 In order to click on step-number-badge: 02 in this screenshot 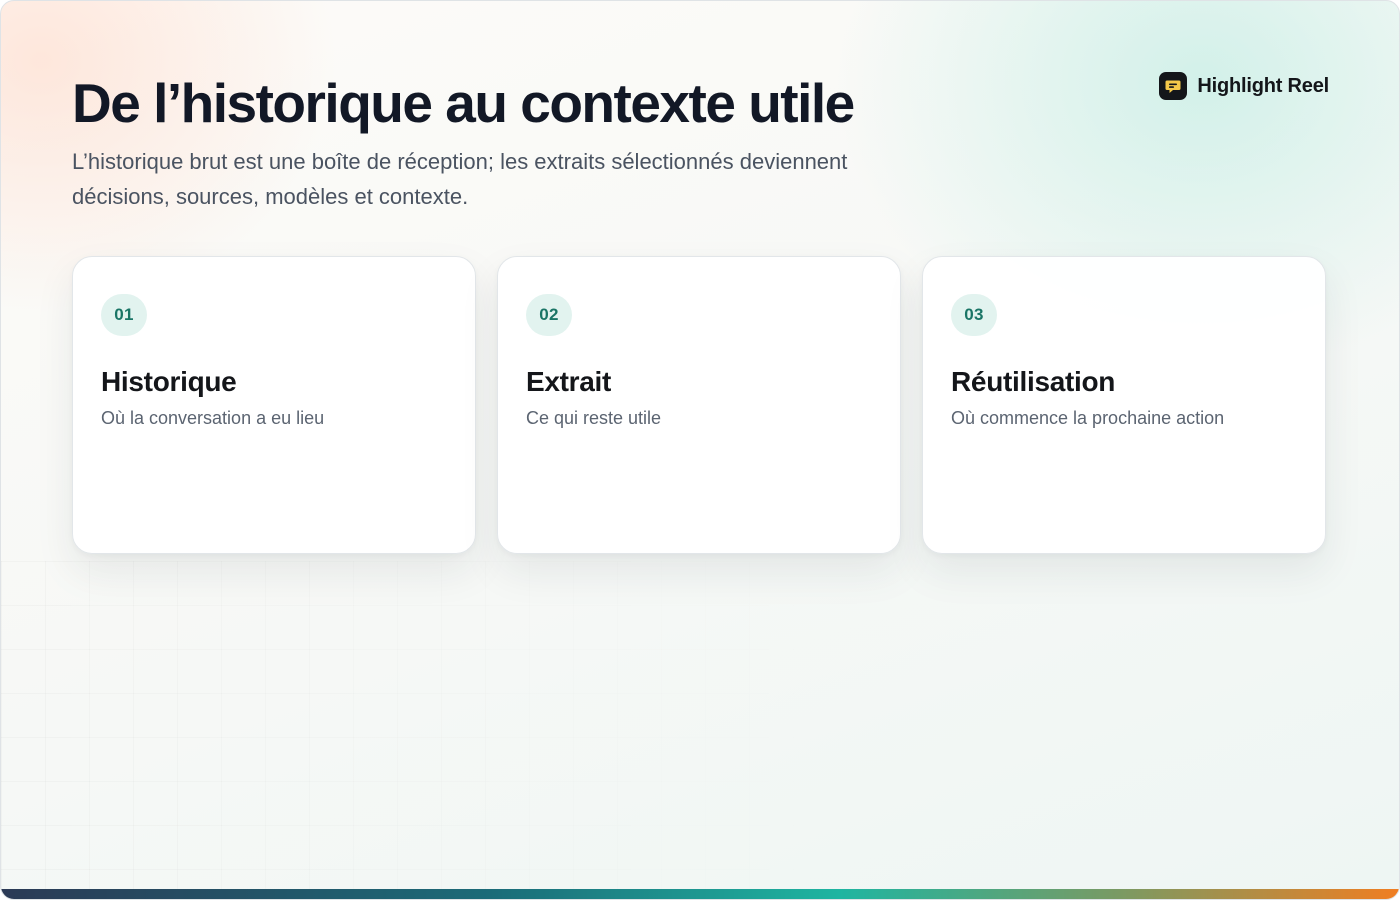, I will do `click(549, 315)`.